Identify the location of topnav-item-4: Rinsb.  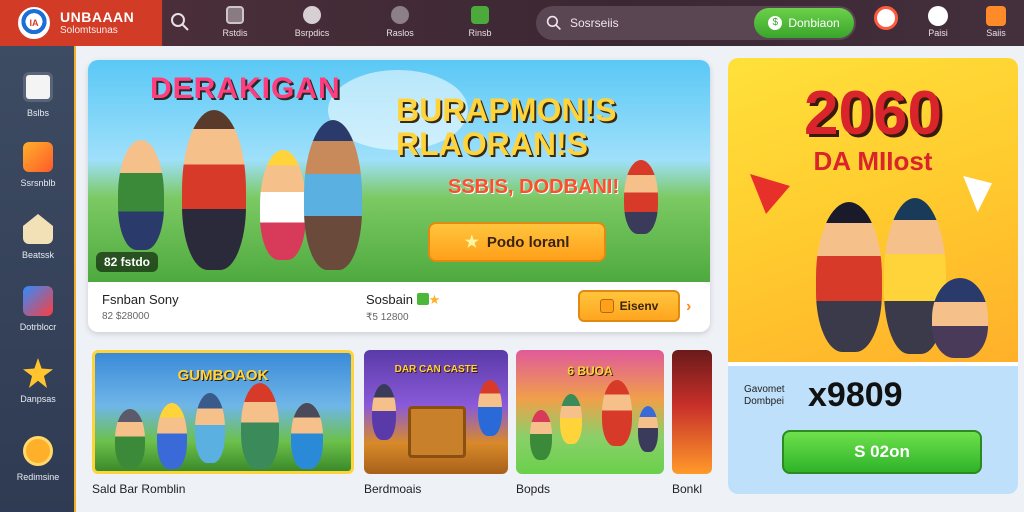
(480, 22).